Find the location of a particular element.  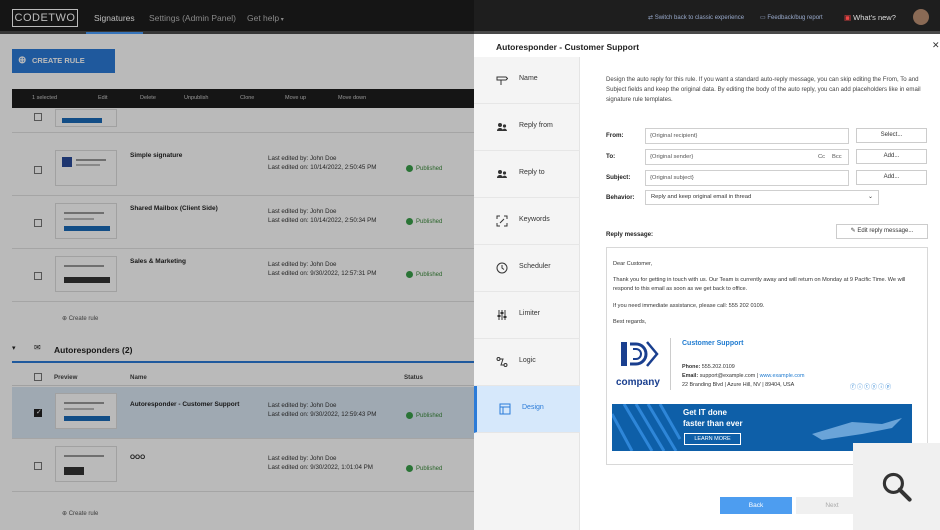

social-icons: ⓕⓘⓣⓨⓘⓟ is located at coordinates (871, 386).